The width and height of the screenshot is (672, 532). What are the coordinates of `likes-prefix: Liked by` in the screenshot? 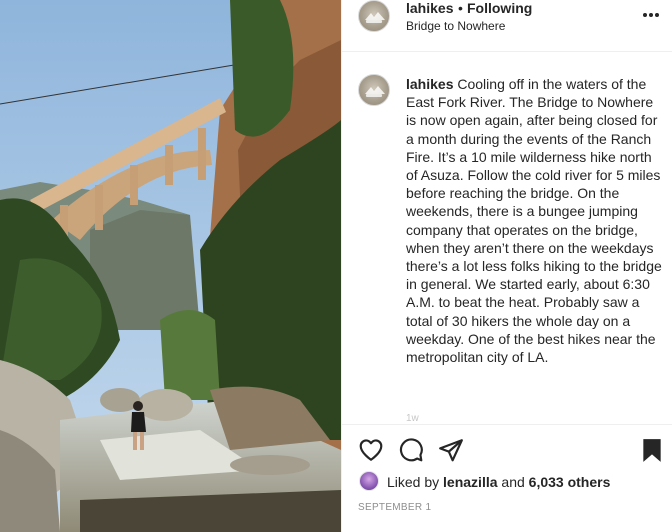 It's located at (413, 482).